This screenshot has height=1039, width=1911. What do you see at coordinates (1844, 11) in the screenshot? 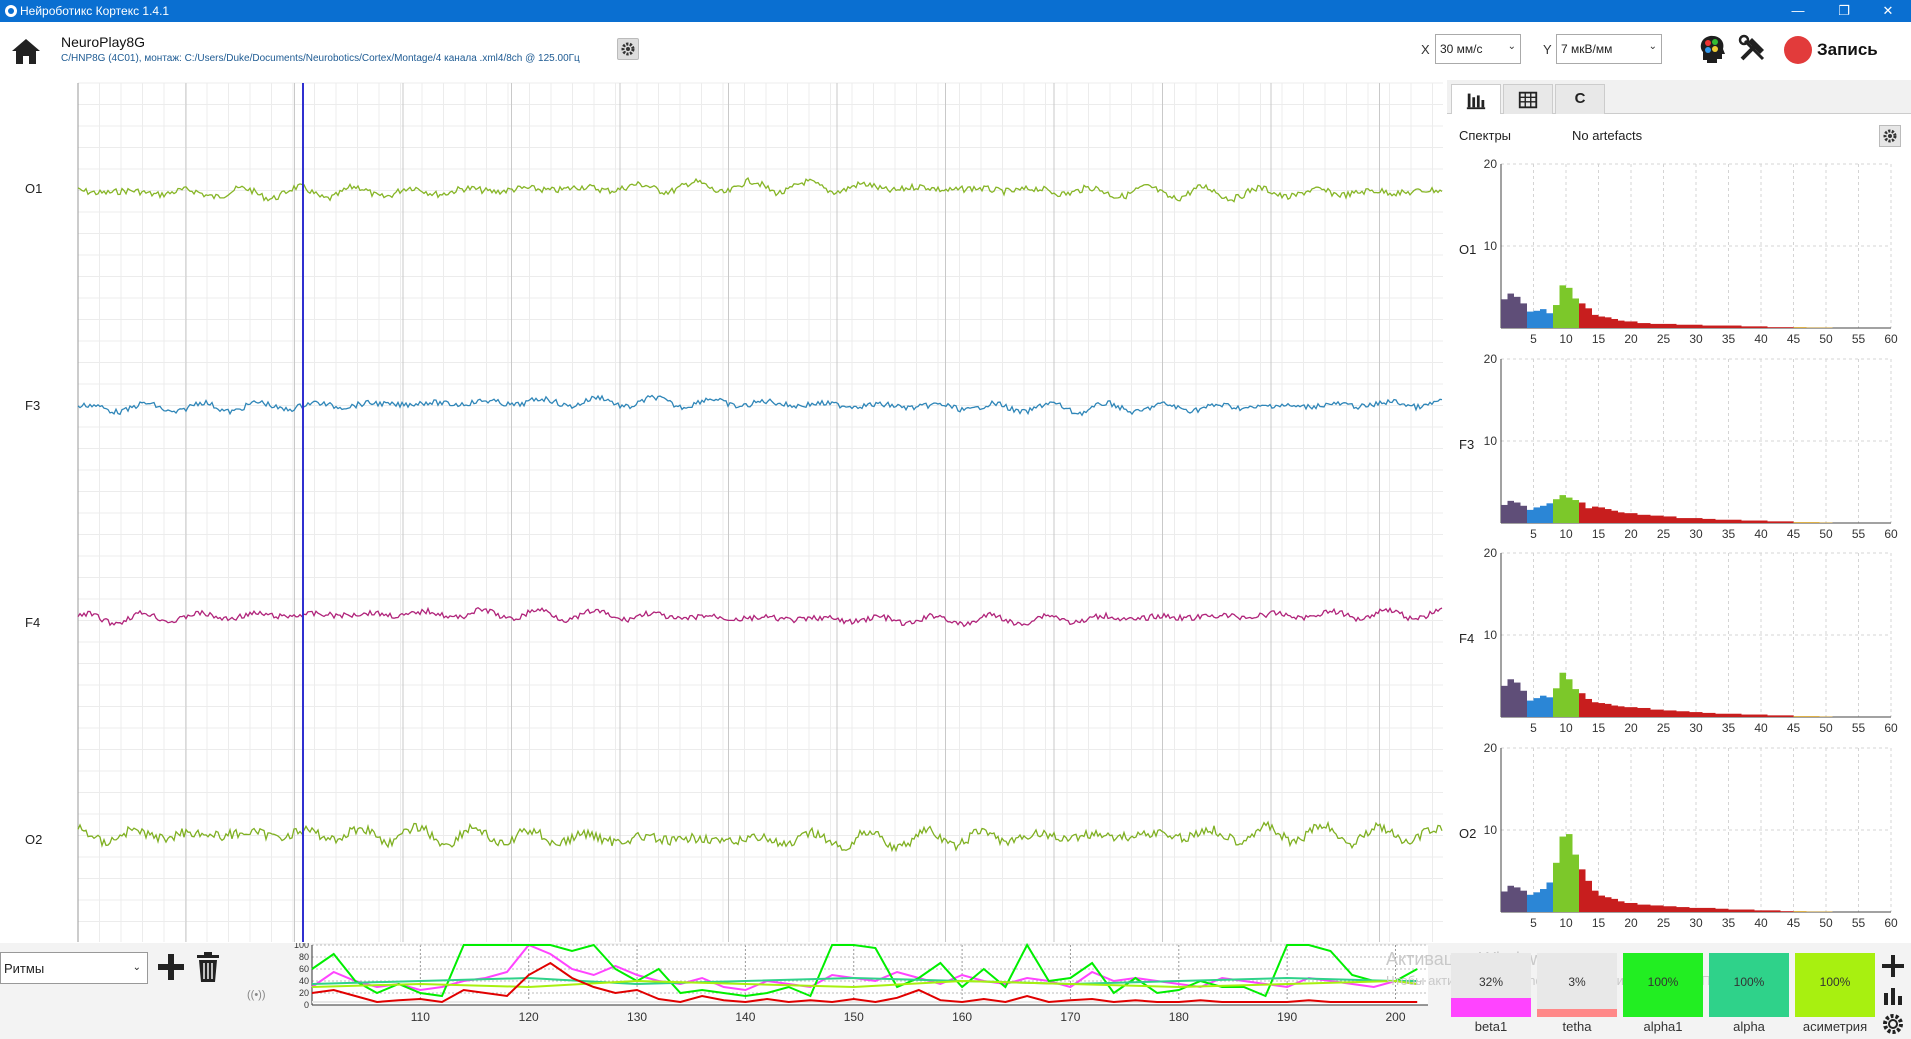
I see `restore-button: ❐` at bounding box center [1844, 11].